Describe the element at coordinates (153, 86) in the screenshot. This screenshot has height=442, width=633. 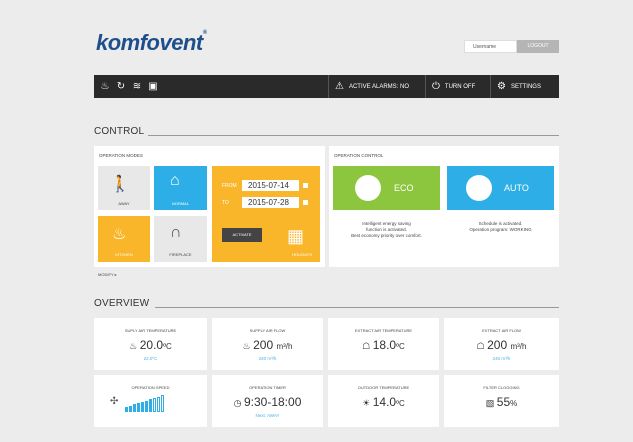
I see `document-icon: ▣` at that location.